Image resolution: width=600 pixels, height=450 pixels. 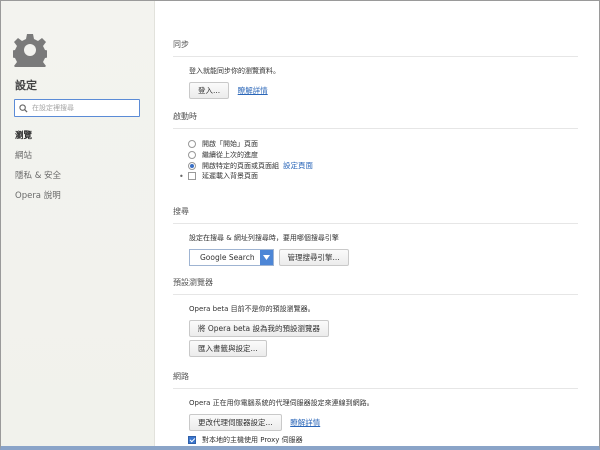 What do you see at coordinates (230, 154) in the screenshot?
I see `startup-option-label: 繼續從上次的進度` at bounding box center [230, 154].